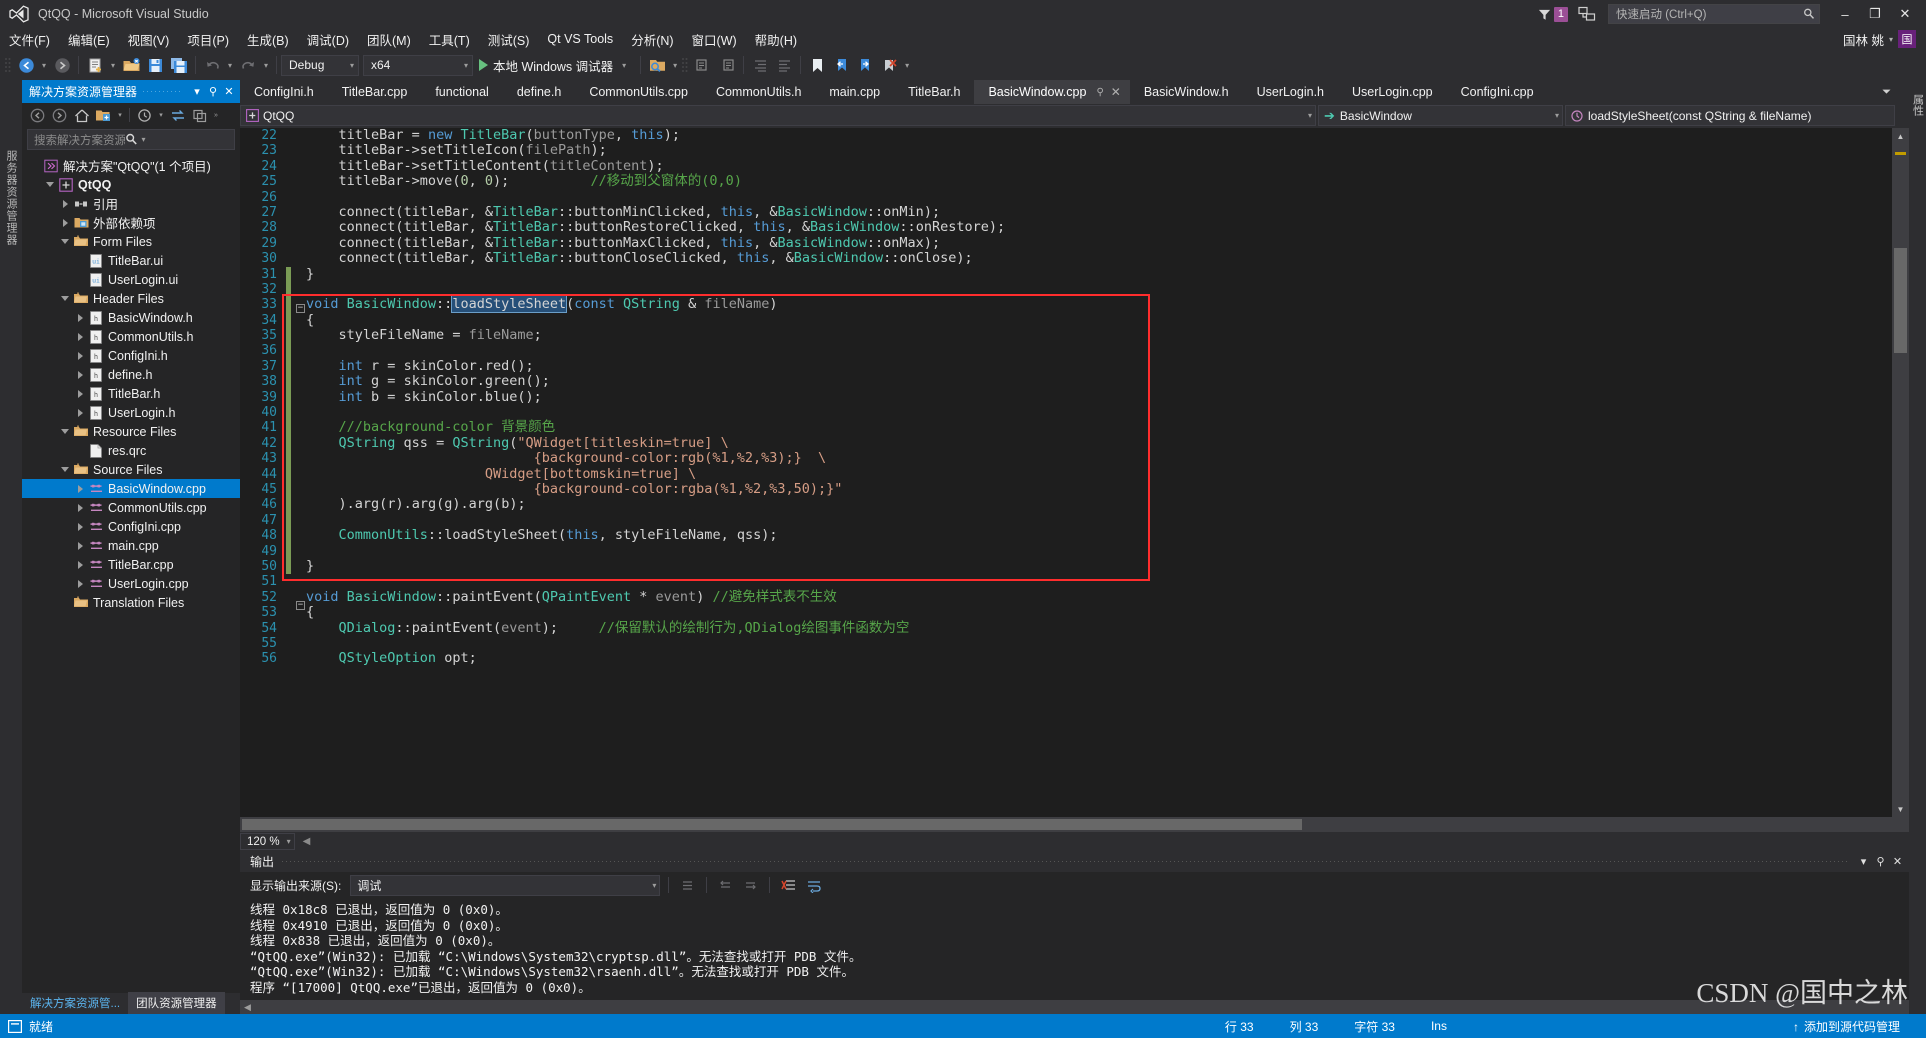  Describe the element at coordinates (212, 65) in the screenshot. I see `undo-icon` at that location.